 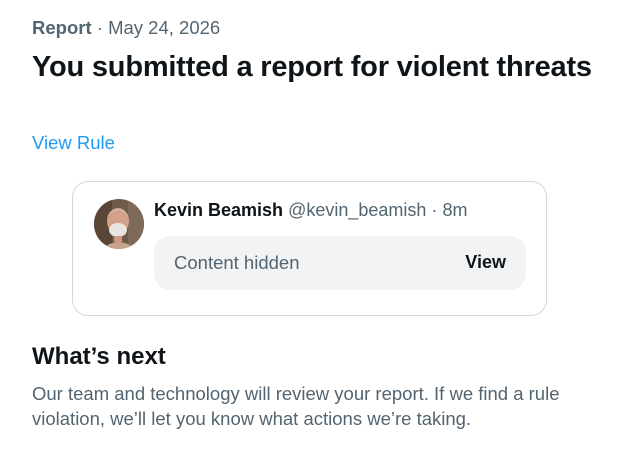 What do you see at coordinates (218, 210) in the screenshot?
I see `author-name: Kevin Beamish` at bounding box center [218, 210].